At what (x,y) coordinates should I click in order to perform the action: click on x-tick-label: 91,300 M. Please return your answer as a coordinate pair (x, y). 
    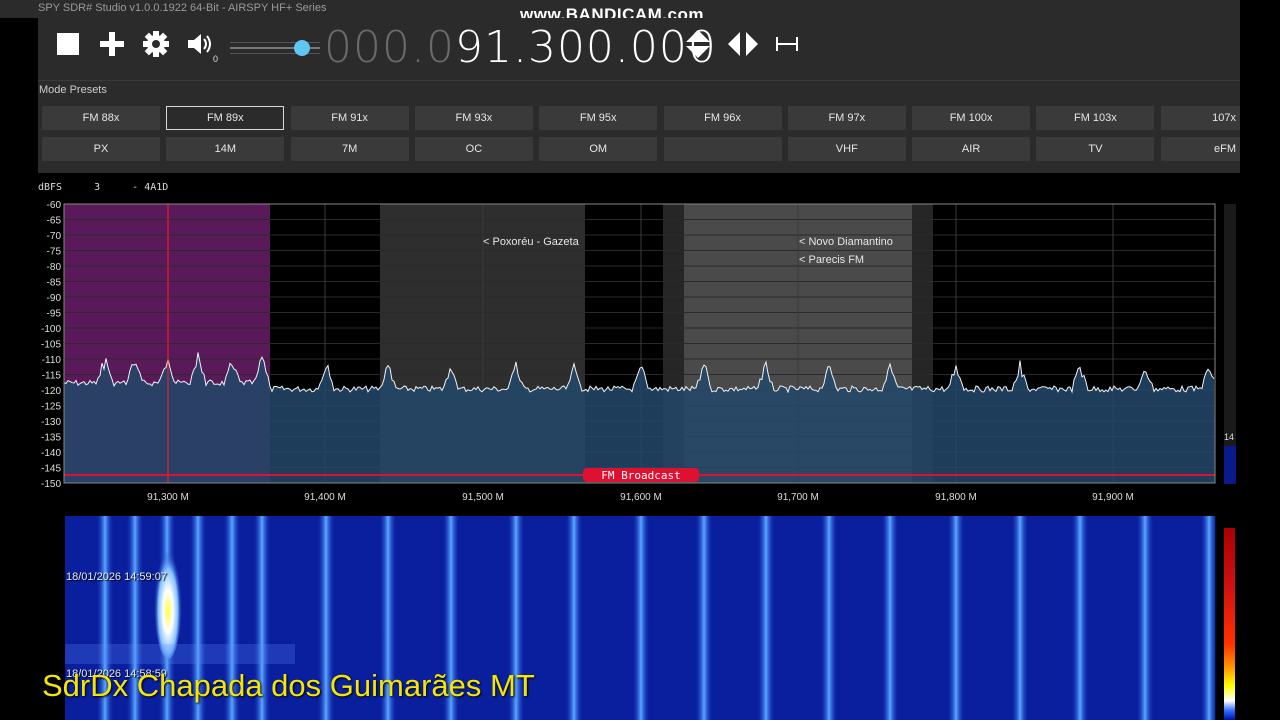
    Looking at the image, I should click on (168, 497).